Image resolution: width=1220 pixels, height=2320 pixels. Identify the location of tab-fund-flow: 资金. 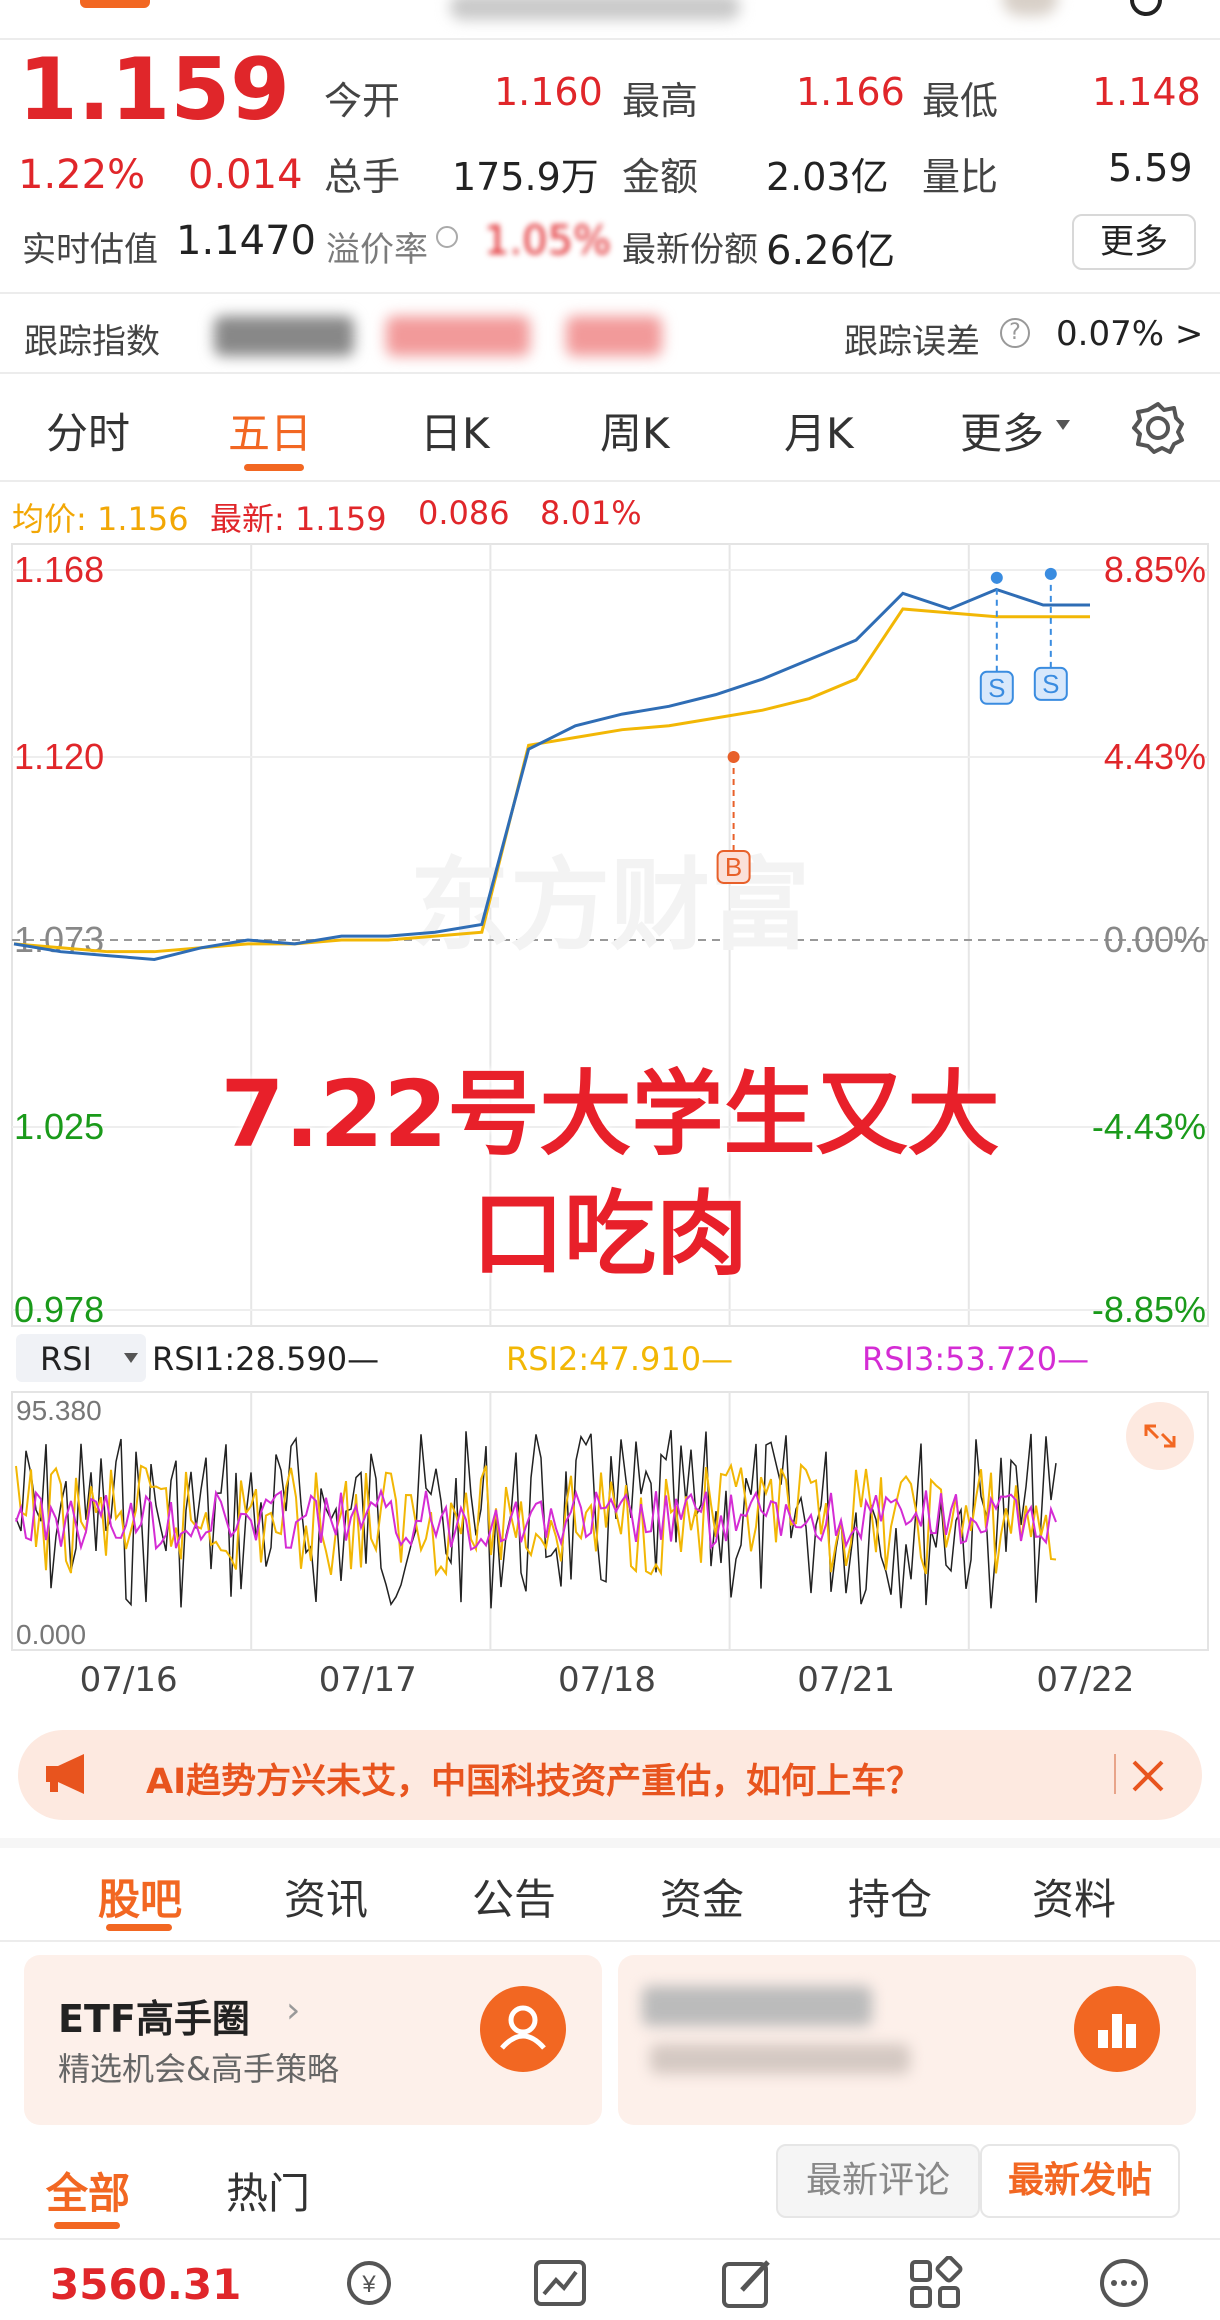
(702, 1896).